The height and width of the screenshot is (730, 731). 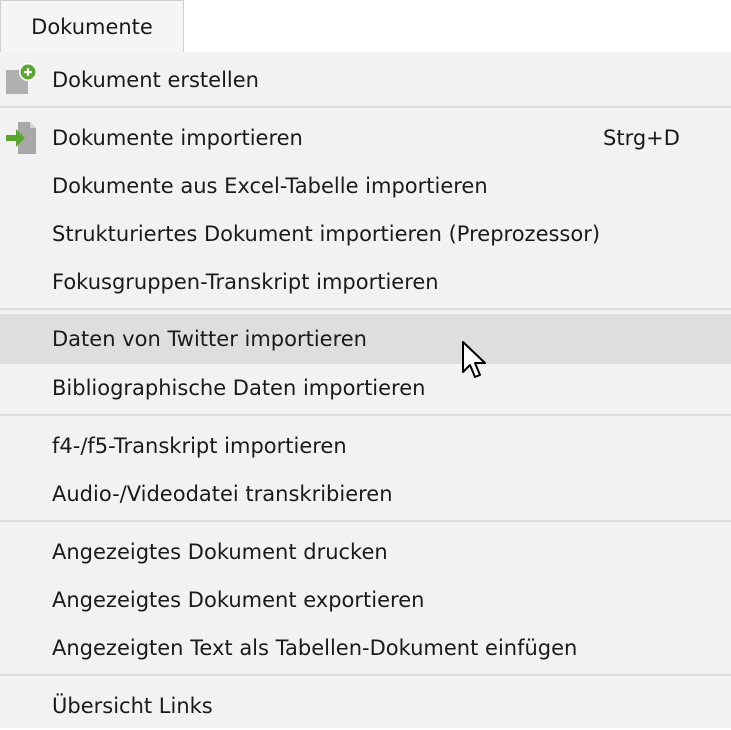 What do you see at coordinates (641, 138) in the screenshot?
I see `menu-item-shortcut: Strg+D` at bounding box center [641, 138].